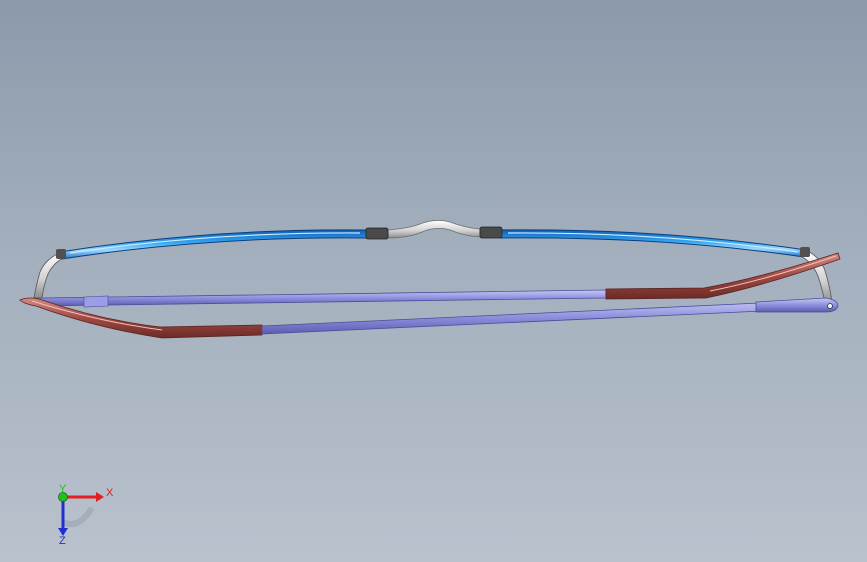 This screenshot has height=562, width=867. Describe the element at coordinates (100, 497) in the screenshot. I see `triad-x-arrow` at that location.